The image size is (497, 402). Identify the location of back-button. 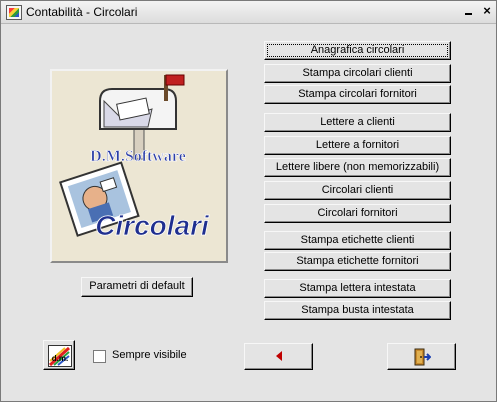
(278, 356).